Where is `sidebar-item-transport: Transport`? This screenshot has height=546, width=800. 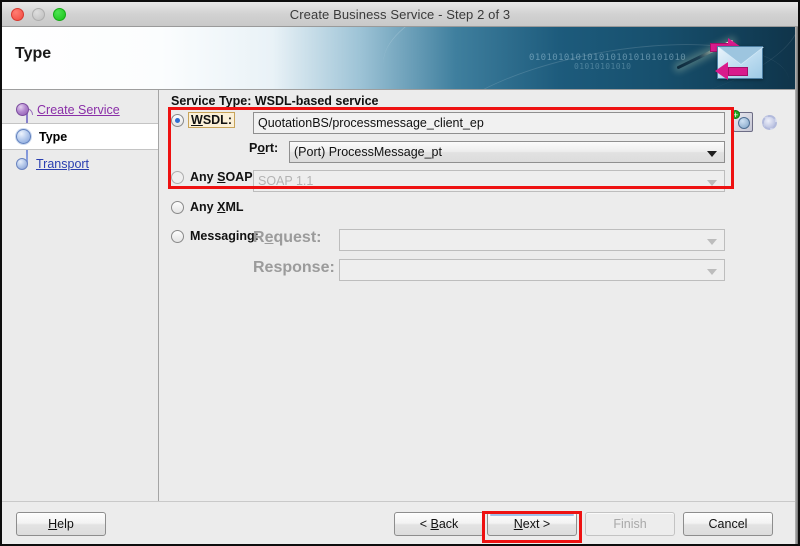 sidebar-item-transport: Transport is located at coordinates (80, 163).